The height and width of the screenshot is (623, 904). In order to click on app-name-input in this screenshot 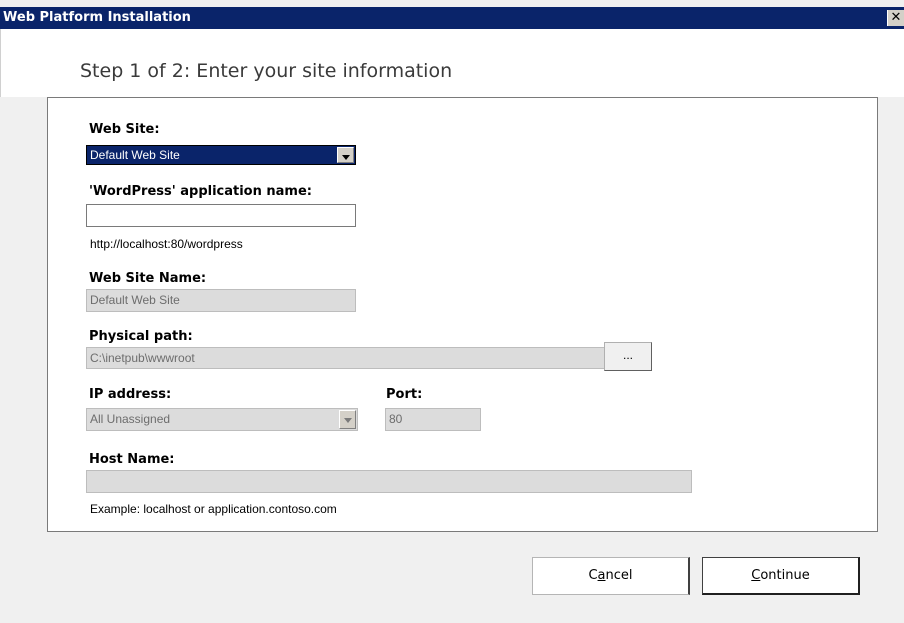, I will do `click(221, 215)`.